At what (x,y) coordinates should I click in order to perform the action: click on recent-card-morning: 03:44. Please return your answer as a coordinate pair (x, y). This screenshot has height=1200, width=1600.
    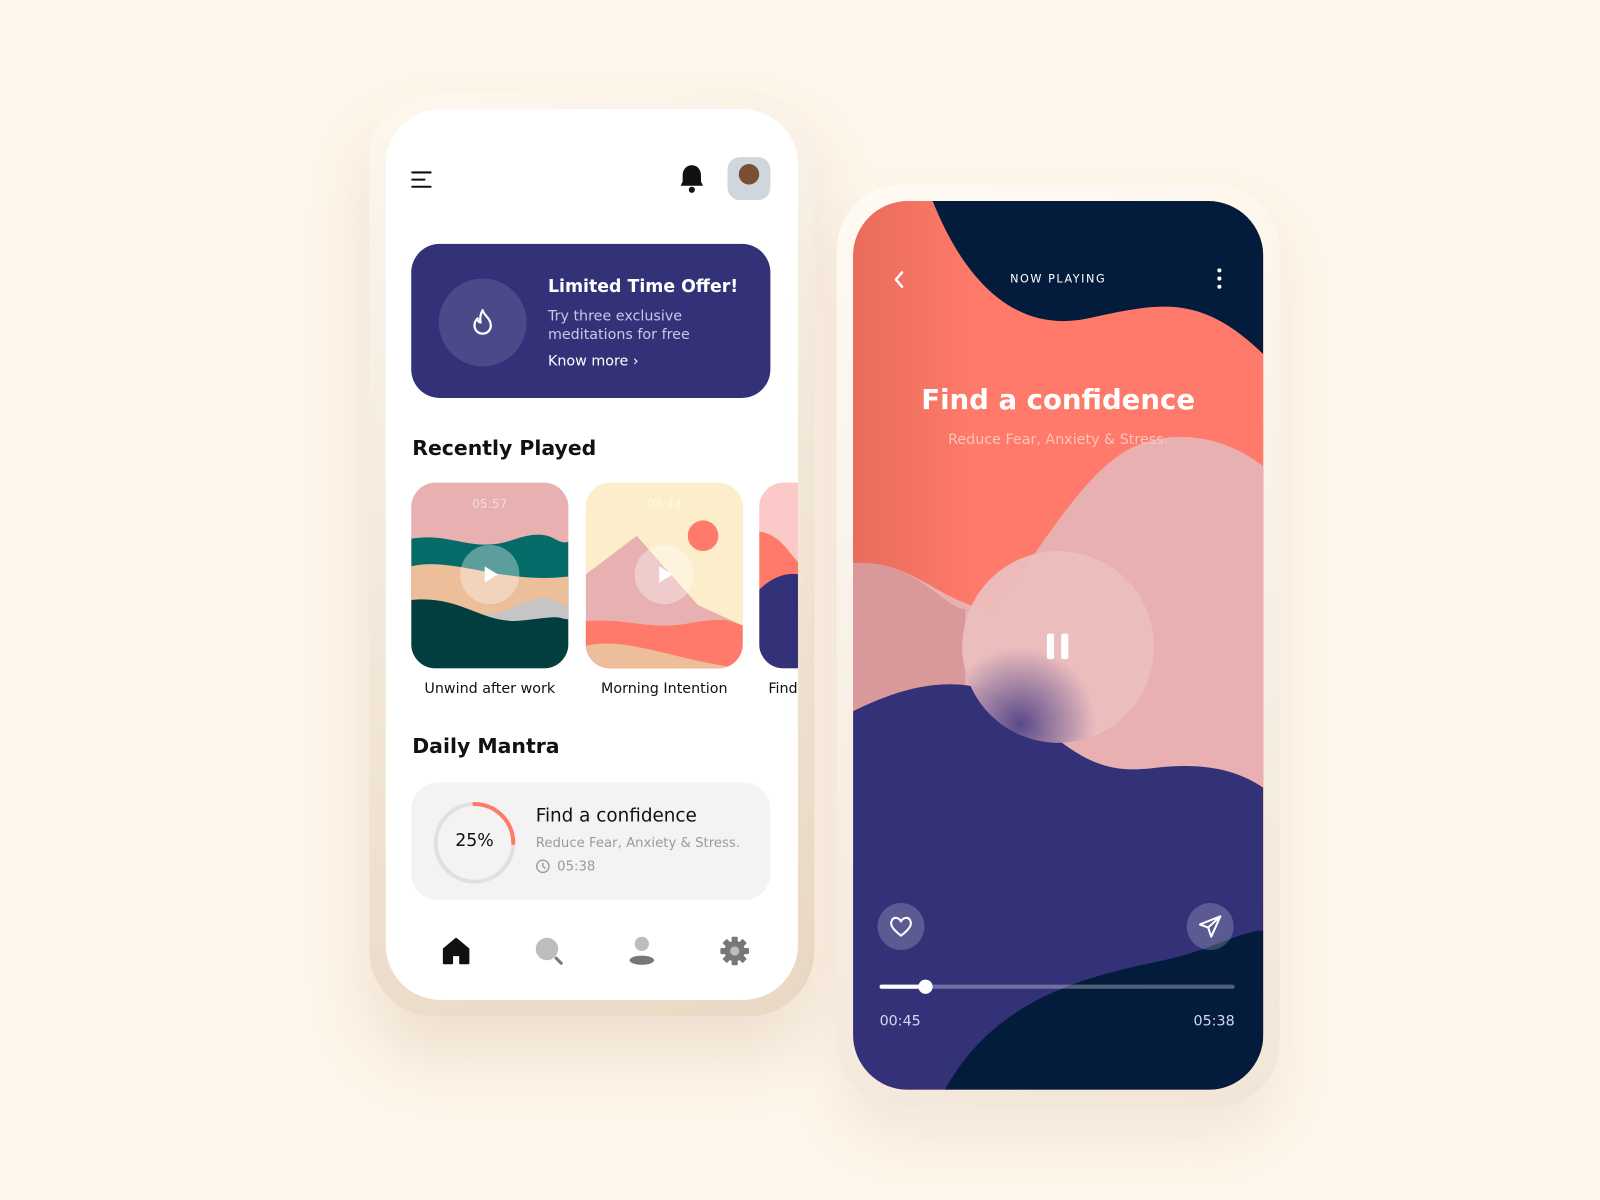
    Looking at the image, I should click on (664, 575).